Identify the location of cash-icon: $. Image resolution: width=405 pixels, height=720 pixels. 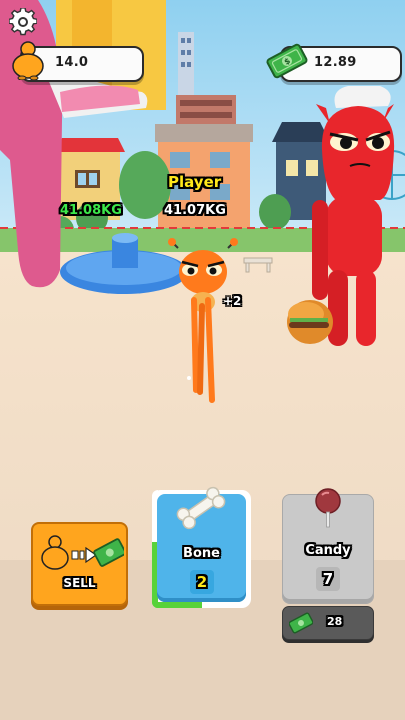
(287, 61).